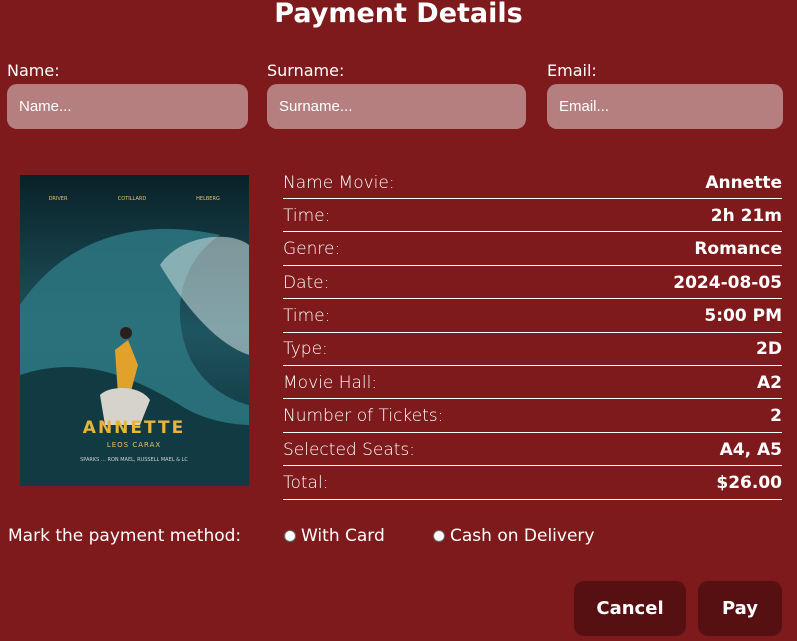 The width and height of the screenshot is (797, 641). I want to click on email-field-group: Email:, so click(665, 94).